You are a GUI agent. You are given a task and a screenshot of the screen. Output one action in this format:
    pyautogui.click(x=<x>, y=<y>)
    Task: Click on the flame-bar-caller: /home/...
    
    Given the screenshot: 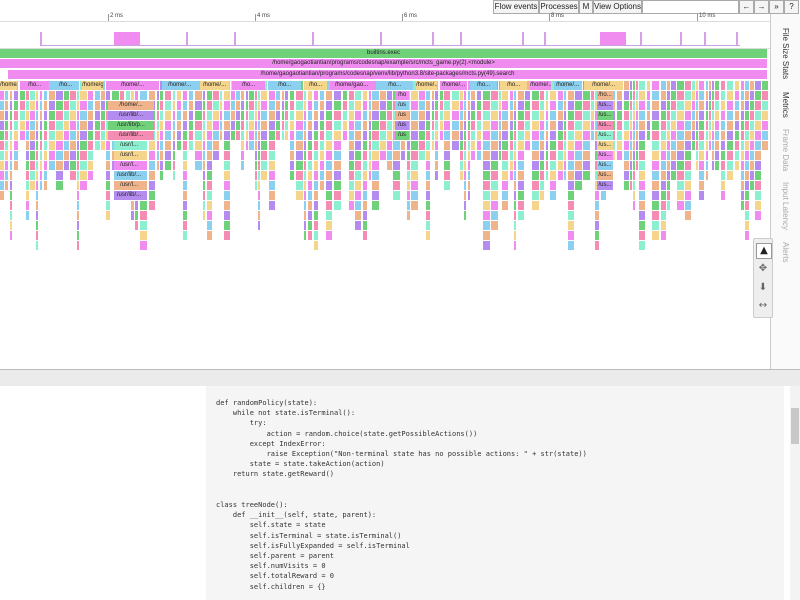 What is the action you would take?
    pyautogui.click(x=214, y=85)
    